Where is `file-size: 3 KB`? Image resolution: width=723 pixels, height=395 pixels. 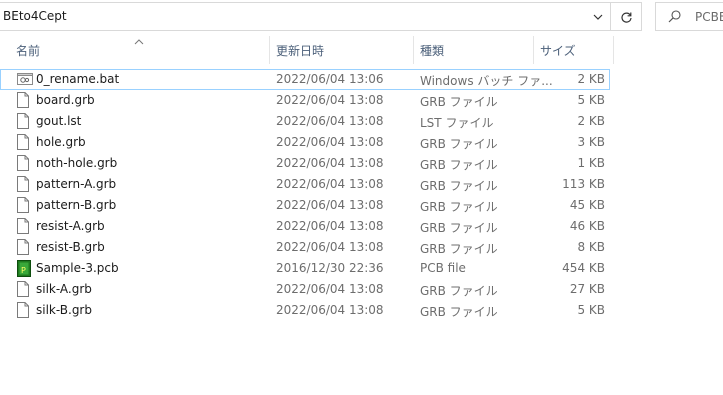 file-size: 3 KB is located at coordinates (591, 142).